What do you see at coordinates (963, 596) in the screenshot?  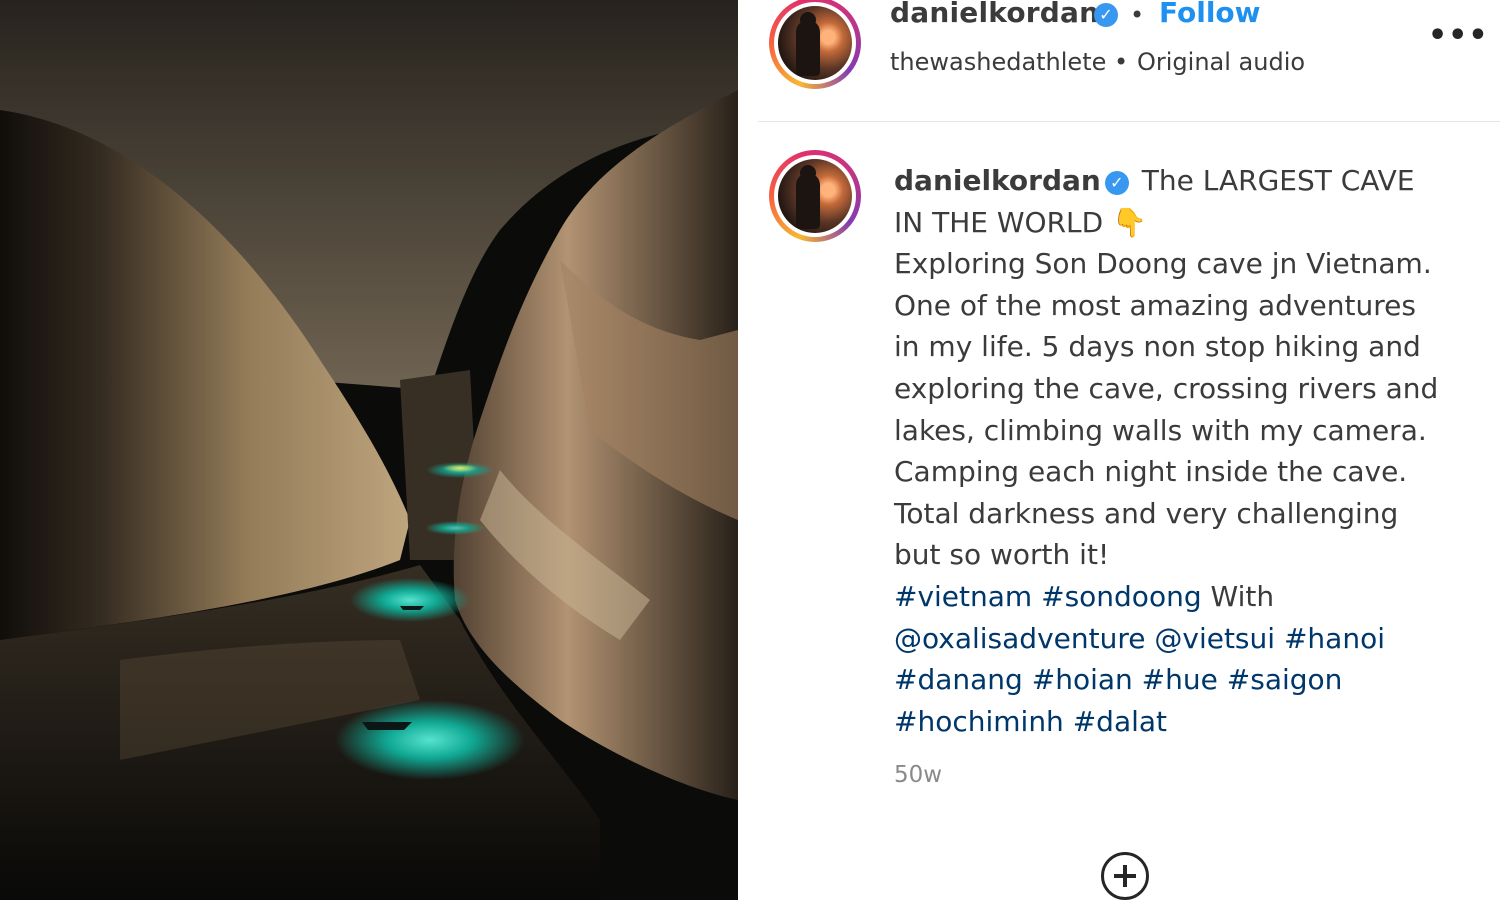 I see `caption-tag-link: #vietnam` at bounding box center [963, 596].